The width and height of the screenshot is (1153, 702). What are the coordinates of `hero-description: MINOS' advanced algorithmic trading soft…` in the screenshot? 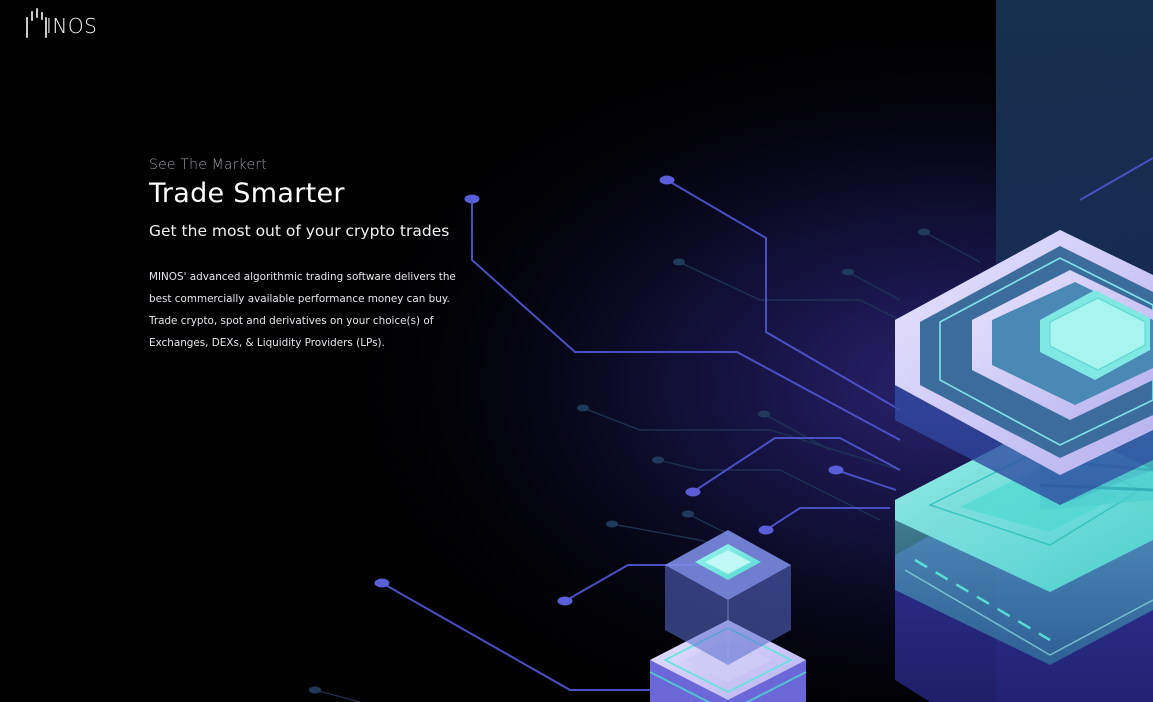 It's located at (321, 310).